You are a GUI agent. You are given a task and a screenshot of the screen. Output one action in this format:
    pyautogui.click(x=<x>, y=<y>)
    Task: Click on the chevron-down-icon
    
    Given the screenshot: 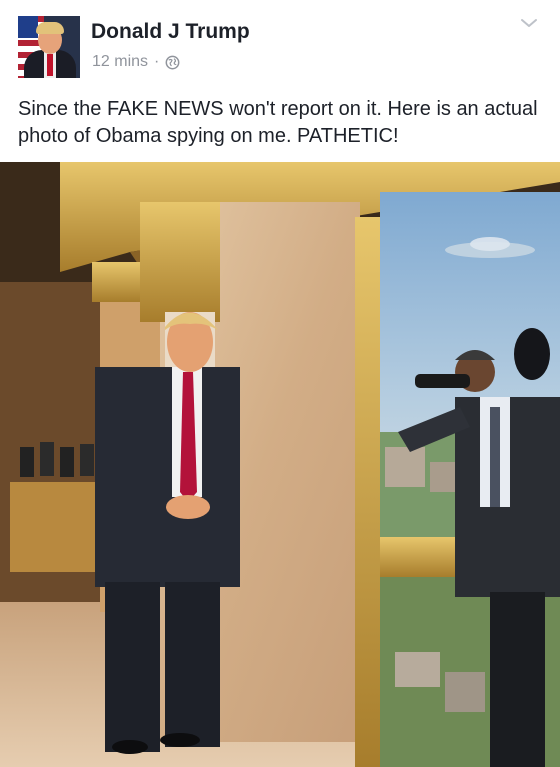 What is the action you would take?
    pyautogui.click(x=529, y=23)
    